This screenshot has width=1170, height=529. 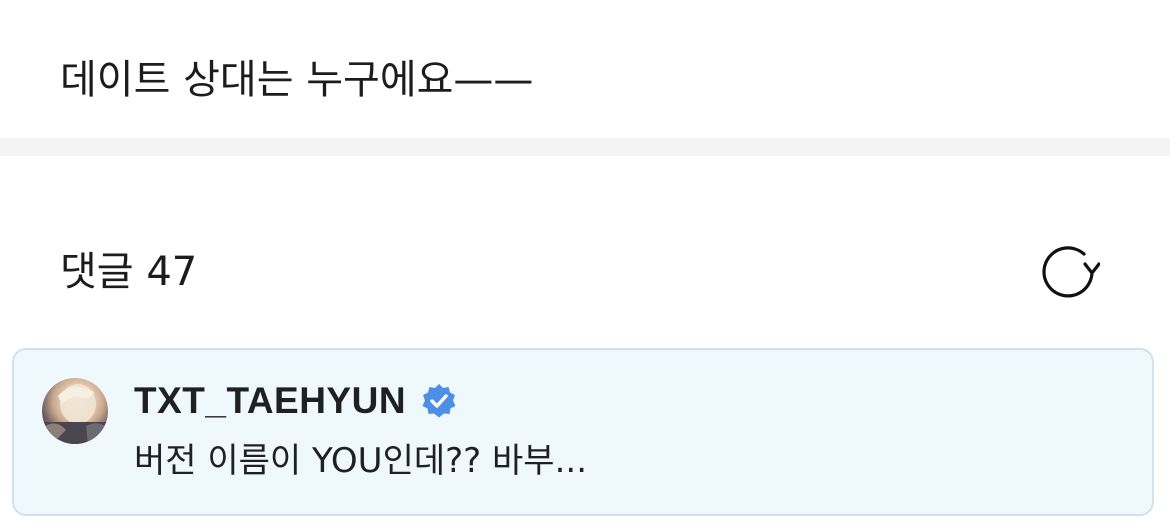 I want to click on verified-badge-icon, so click(x=439, y=401).